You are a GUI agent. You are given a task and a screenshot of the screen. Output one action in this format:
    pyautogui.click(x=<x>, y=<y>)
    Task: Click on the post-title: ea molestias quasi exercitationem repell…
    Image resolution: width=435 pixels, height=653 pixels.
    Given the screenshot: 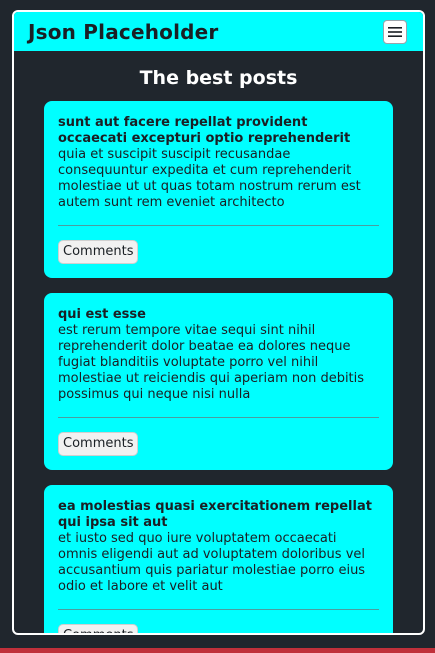 What is the action you would take?
    pyautogui.click(x=215, y=514)
    